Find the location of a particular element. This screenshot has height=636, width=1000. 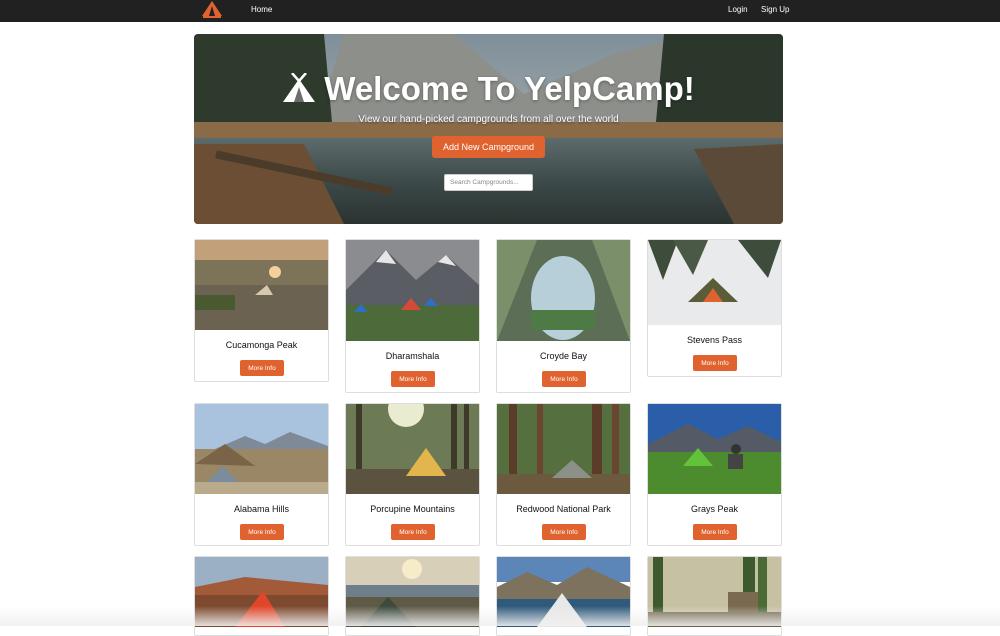

campground-name: Stevens Pass is located at coordinates (714, 340).